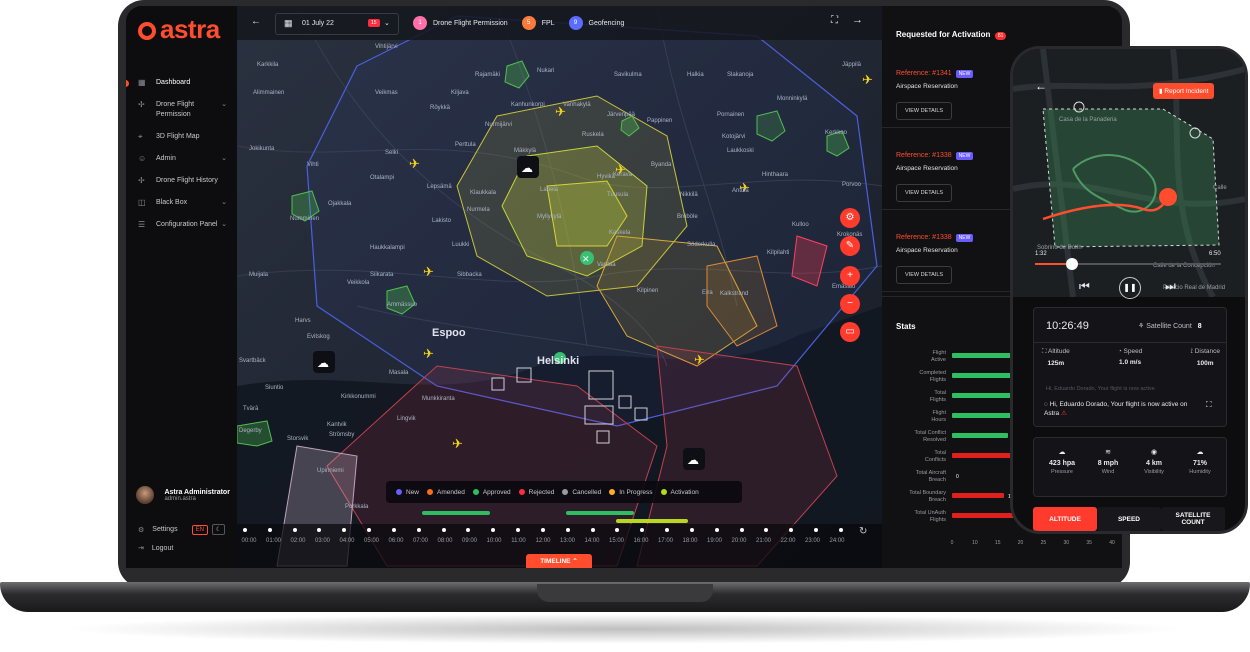 The height and width of the screenshot is (652, 1250). I want to click on svg-text: Siikarata, so click(382, 275).